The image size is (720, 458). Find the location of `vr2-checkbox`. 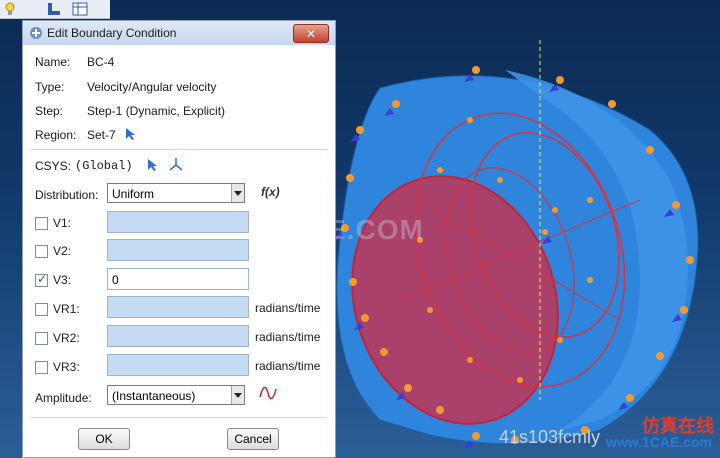

vr2-checkbox is located at coordinates (41, 338).